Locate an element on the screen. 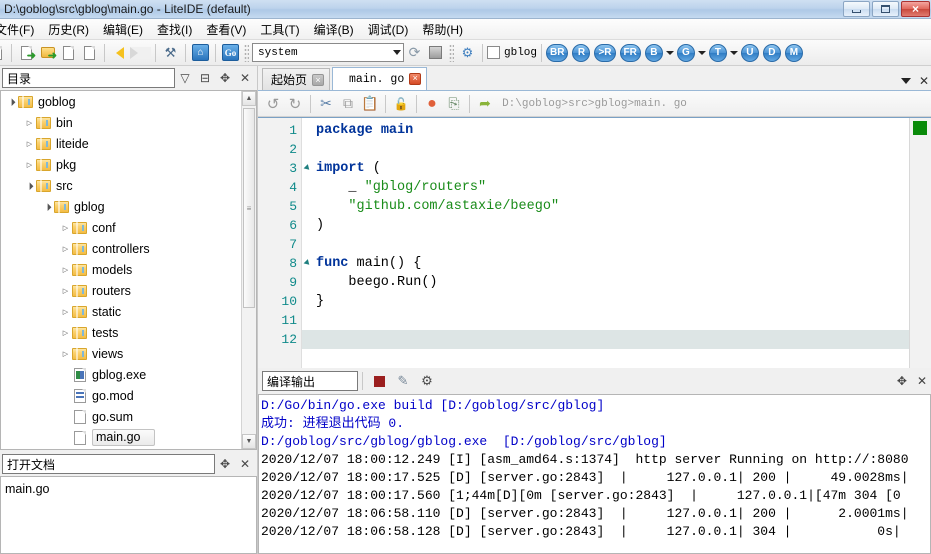  code-line: func main() { is located at coordinates (616, 263).